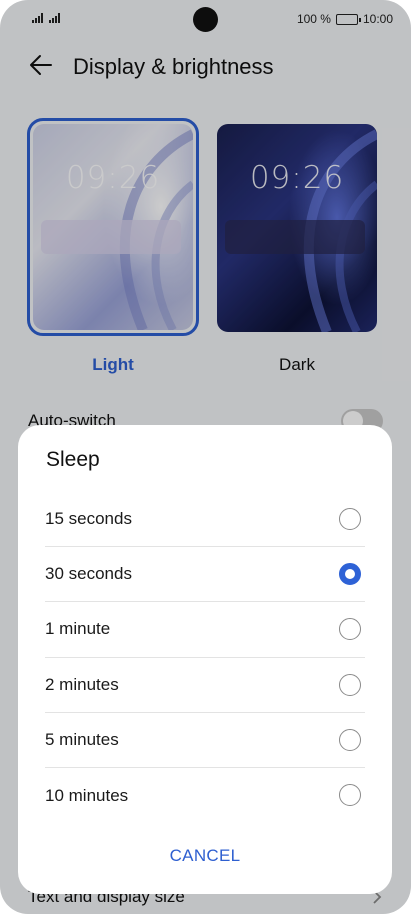  Describe the element at coordinates (205, 856) in the screenshot. I see `cancel-button: CANCEL` at that location.